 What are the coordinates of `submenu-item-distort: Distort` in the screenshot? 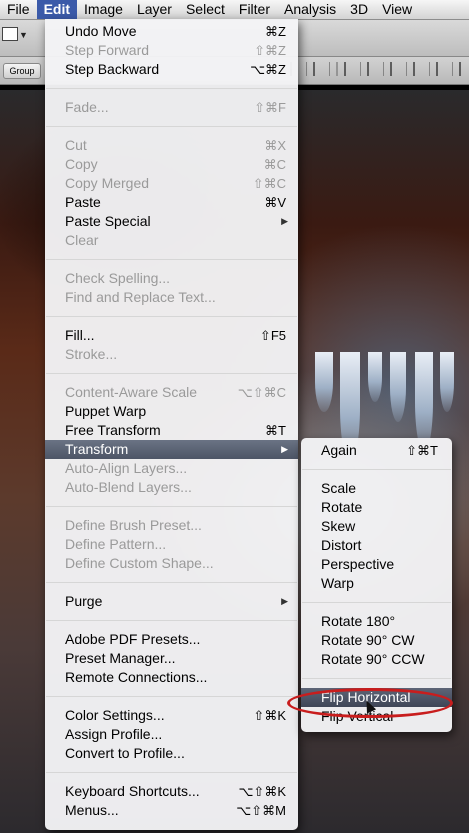 It's located at (376, 545).